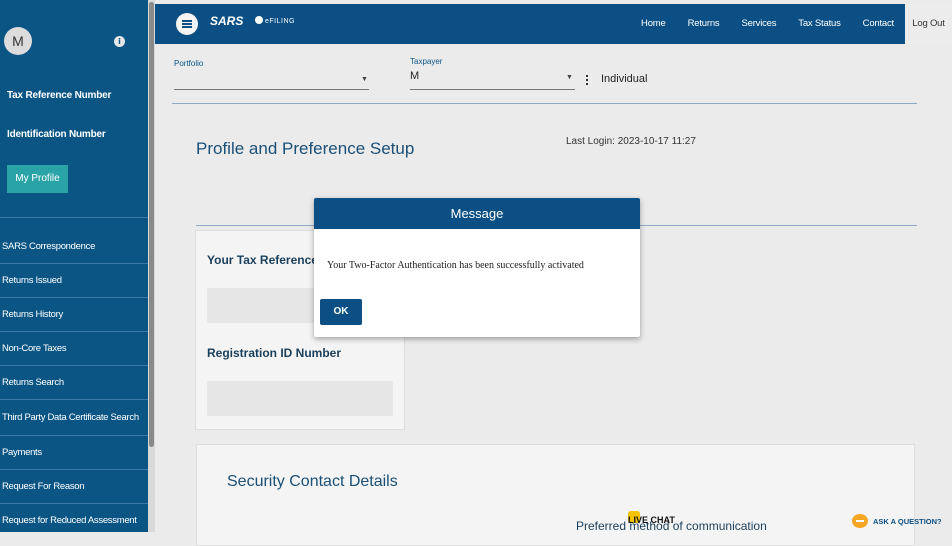 This screenshot has width=952, height=546. I want to click on efiling-logo: eFILING, so click(275, 20).